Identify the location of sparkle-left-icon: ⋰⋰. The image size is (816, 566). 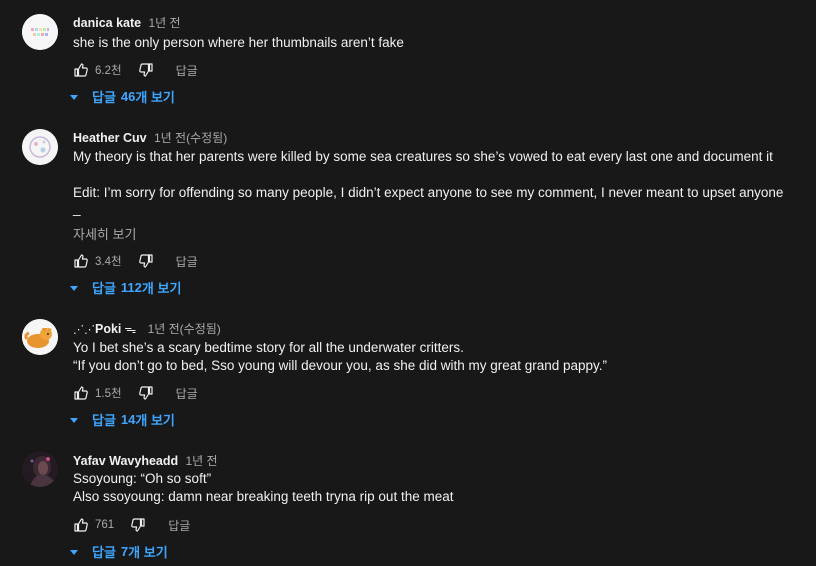
(84, 330).